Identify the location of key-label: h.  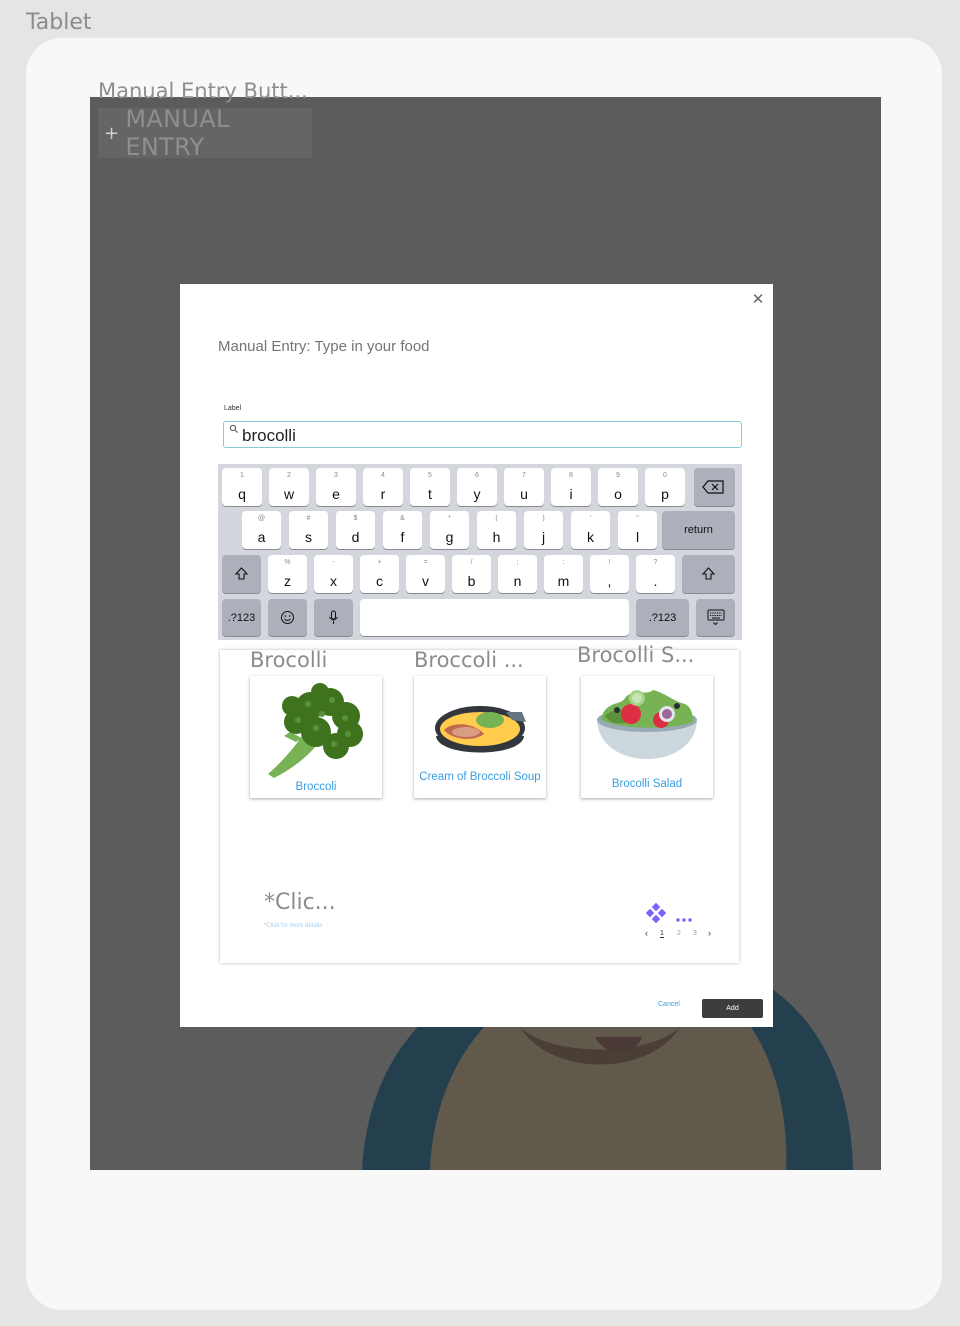
(496, 537).